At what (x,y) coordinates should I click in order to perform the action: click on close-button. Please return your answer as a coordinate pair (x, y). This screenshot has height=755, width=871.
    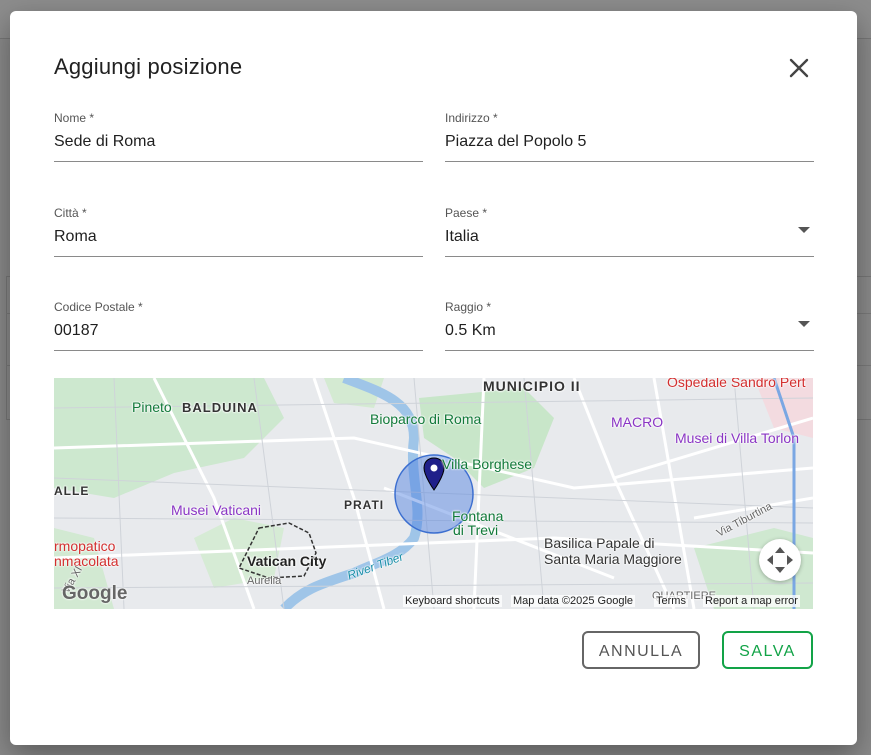
    Looking at the image, I should click on (799, 68).